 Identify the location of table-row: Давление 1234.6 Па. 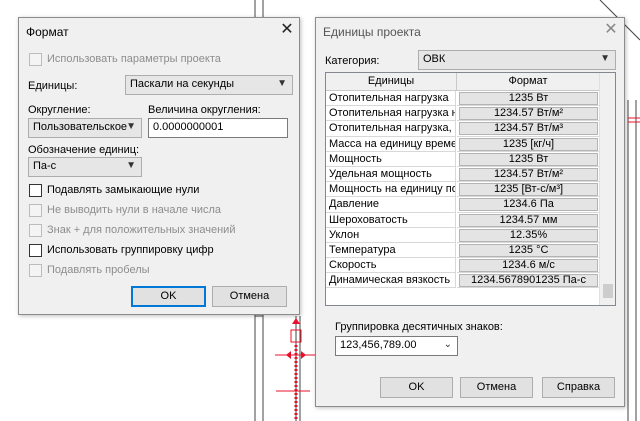
(463, 205).